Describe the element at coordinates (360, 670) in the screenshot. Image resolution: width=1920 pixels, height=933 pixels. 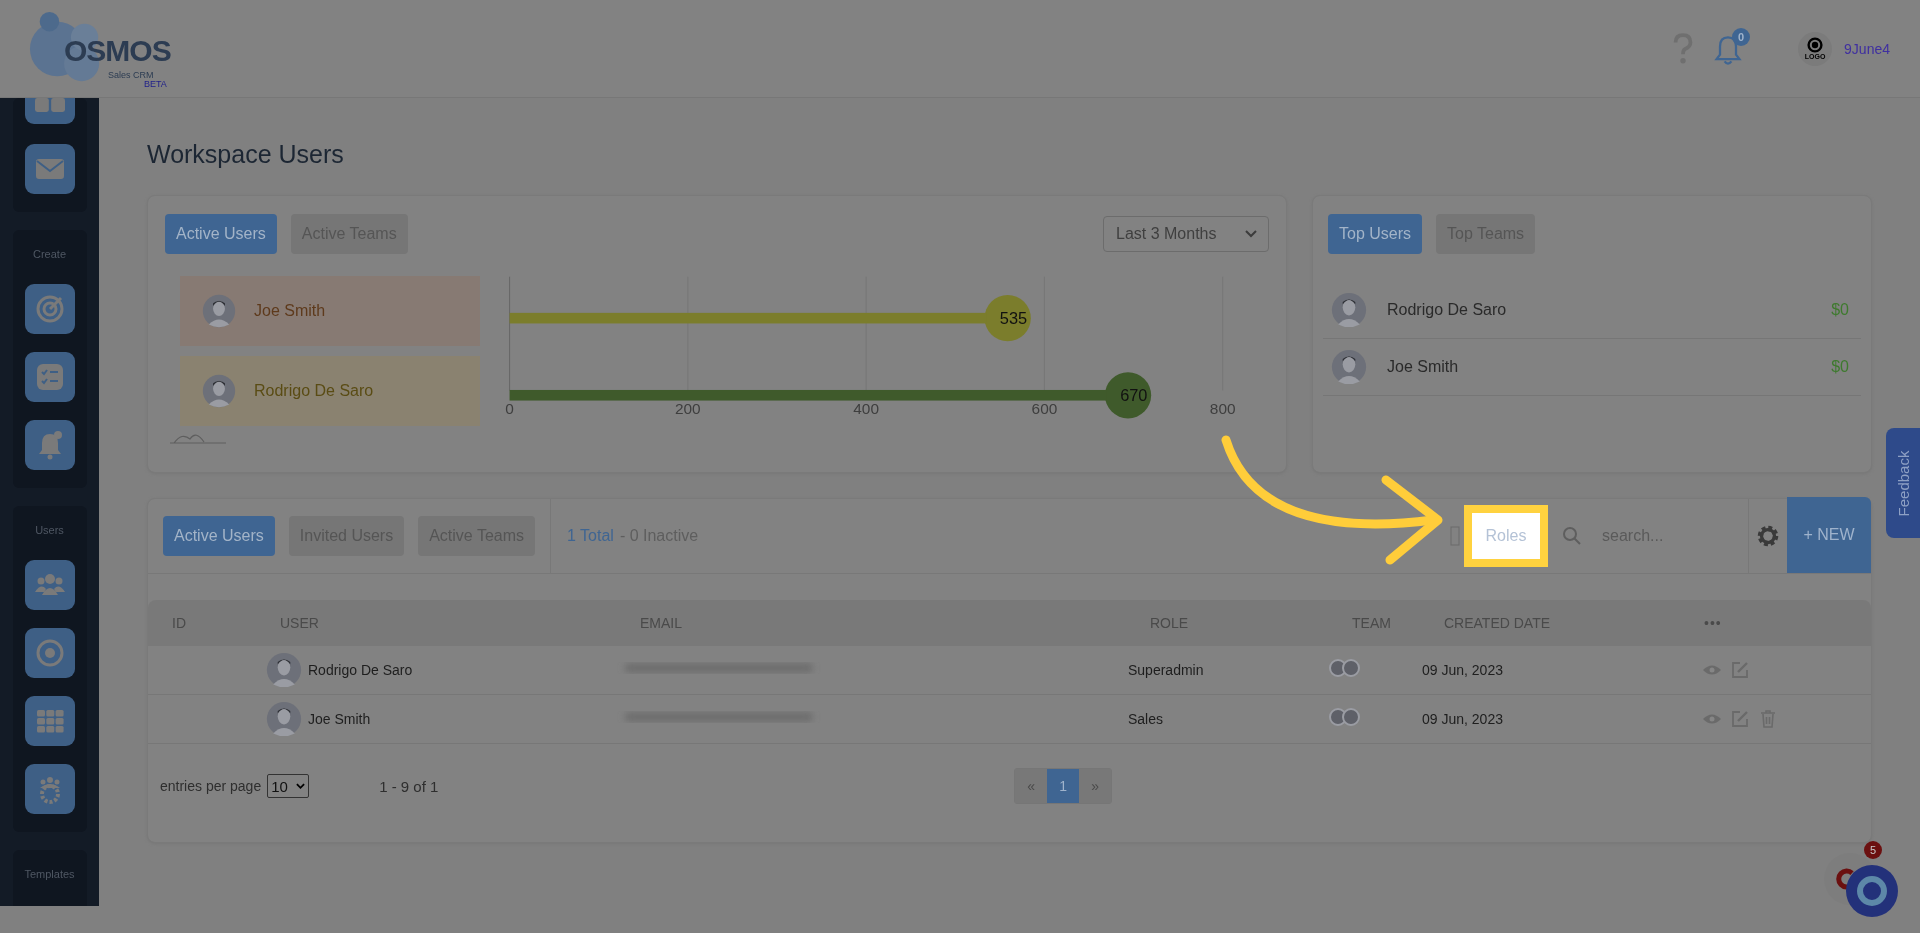
I see `table-cell: Rodrigo De Saro` at that location.